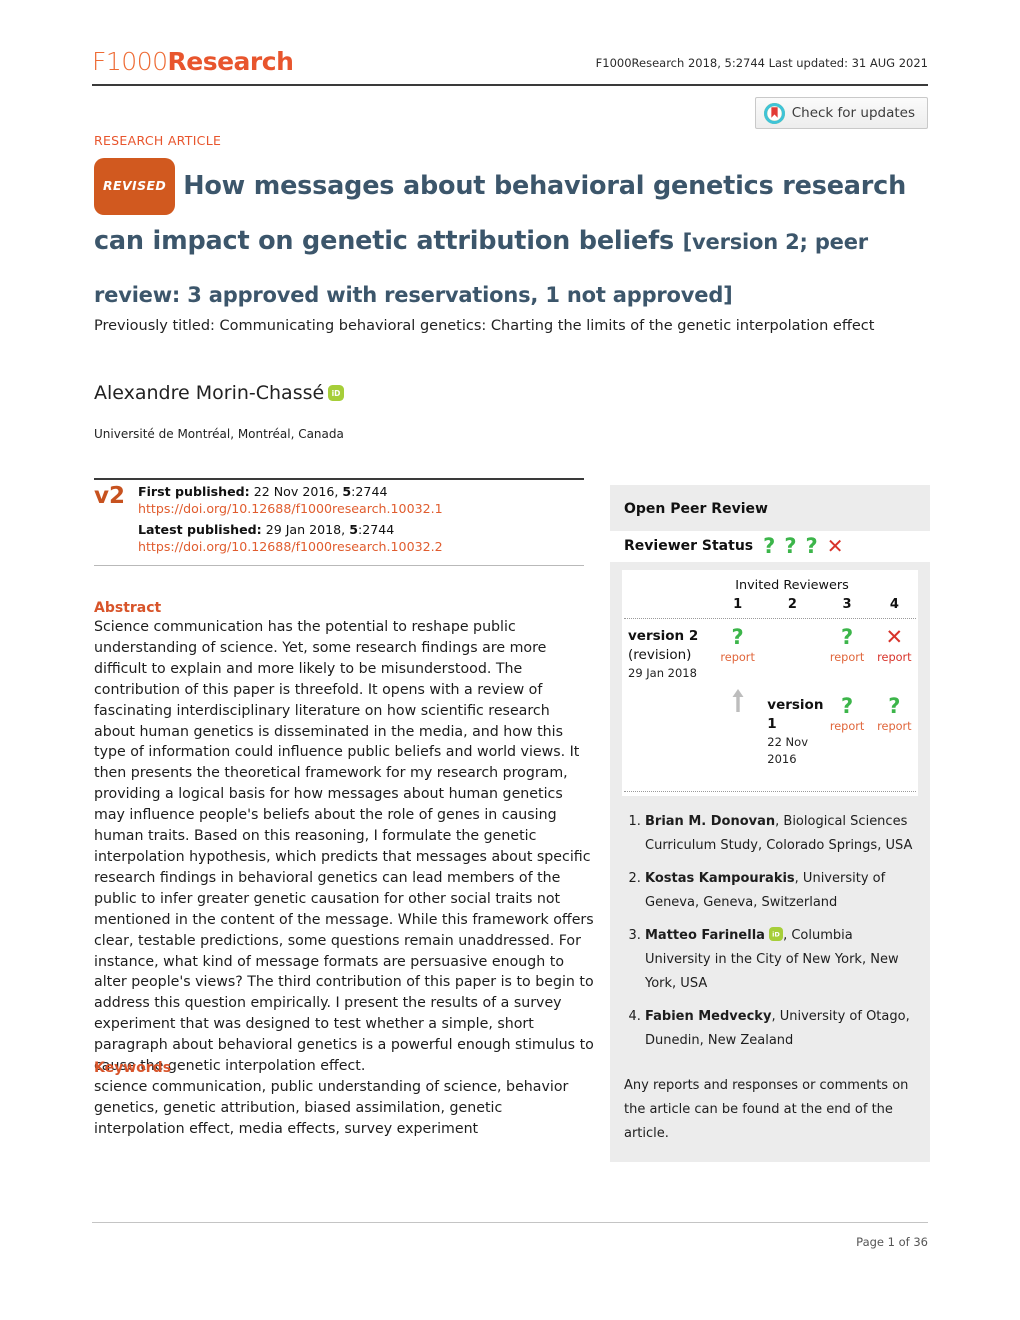 The width and height of the screenshot is (1020, 1320). What do you see at coordinates (219, 434) in the screenshot?
I see `author-affiliation: Université de Montréal, Montréal, Canada` at bounding box center [219, 434].